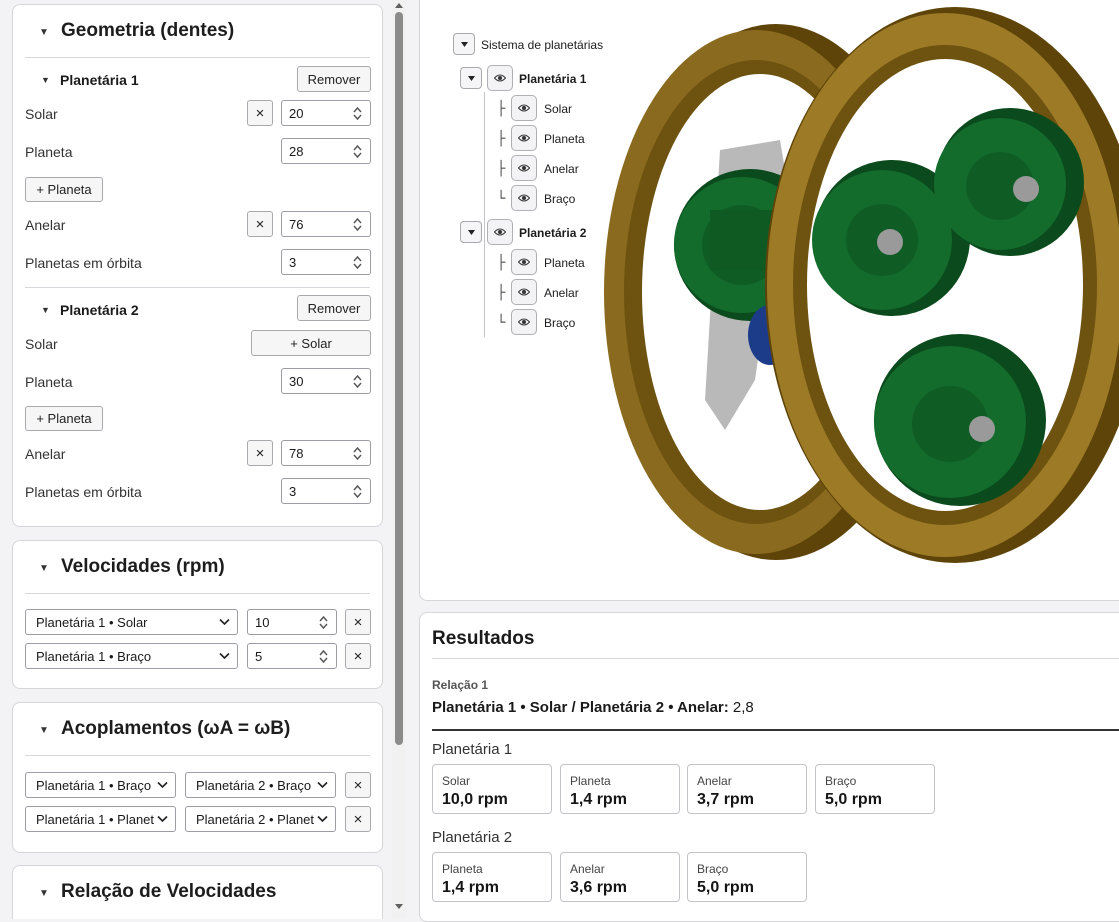 This screenshot has height=922, width=1119. I want to click on eye-icon, so click(500, 232).